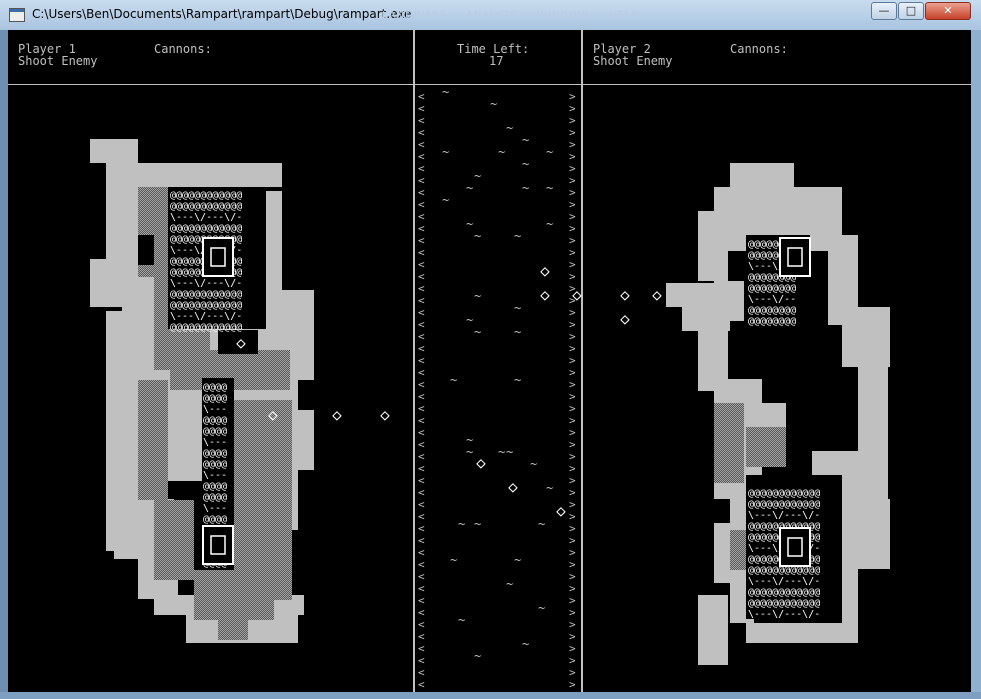 This screenshot has width=981, height=699. I want to click on shore-marker: <, so click(421, 684).